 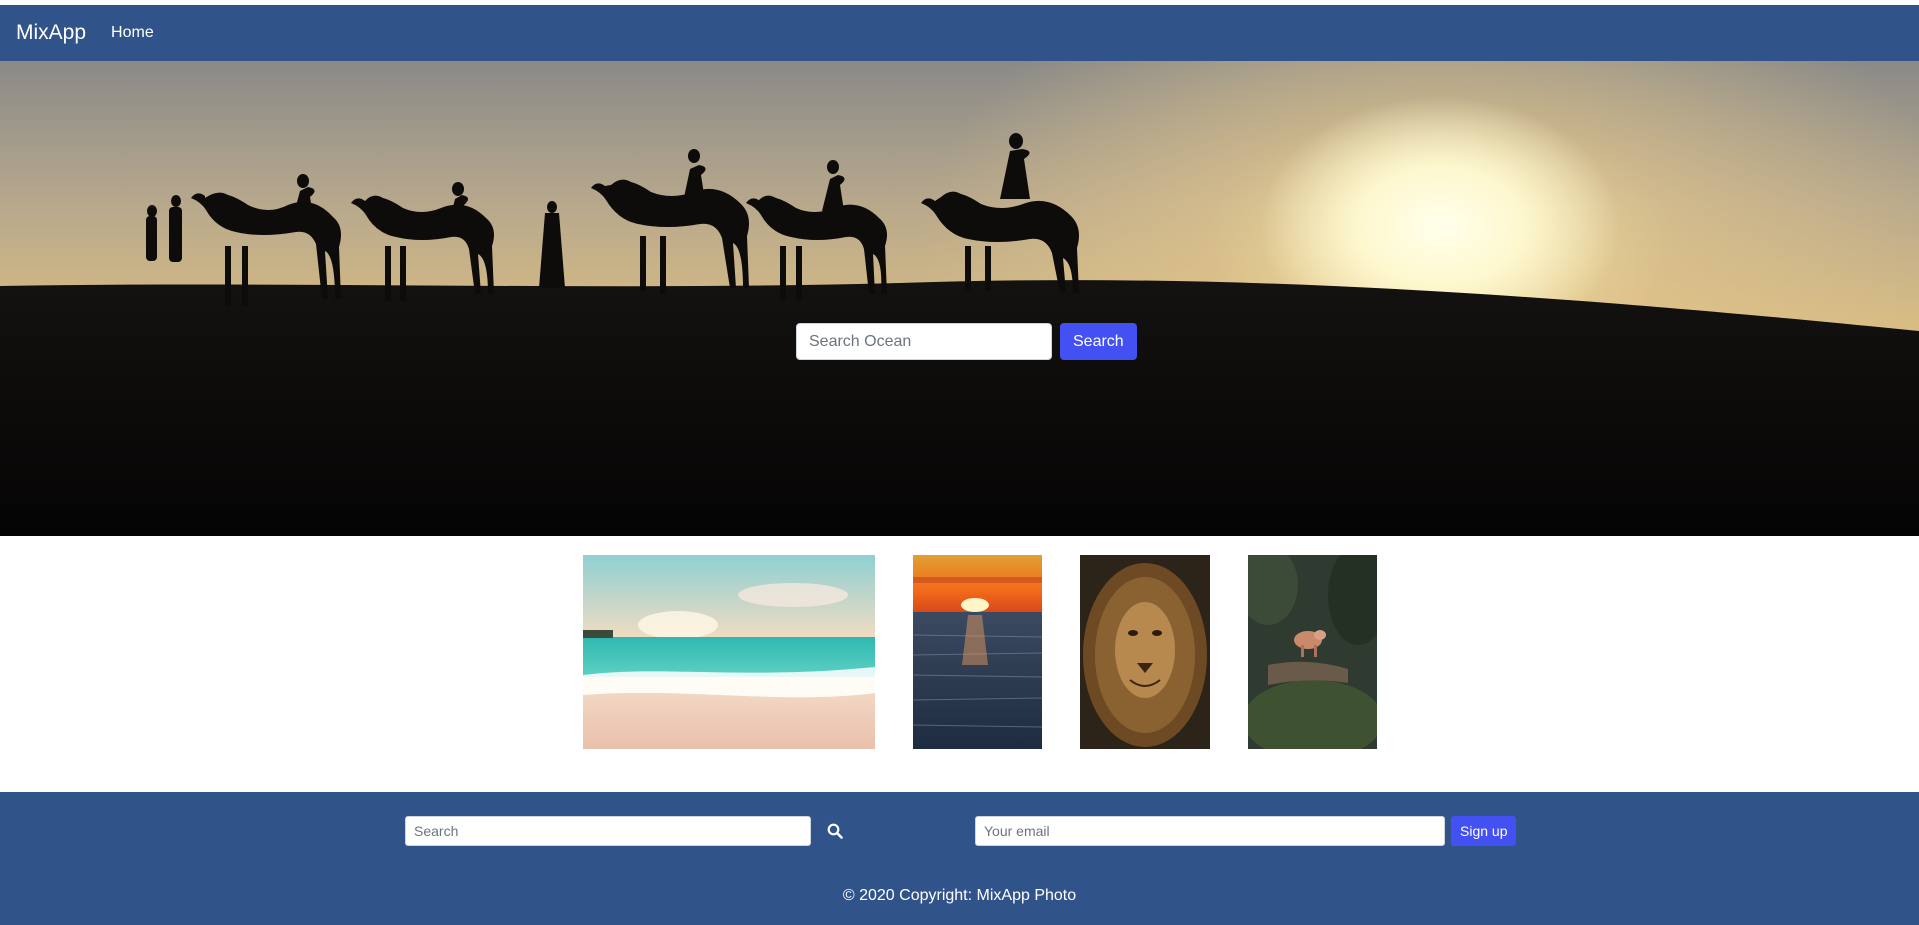 What do you see at coordinates (1210, 831) in the screenshot?
I see `email-field` at bounding box center [1210, 831].